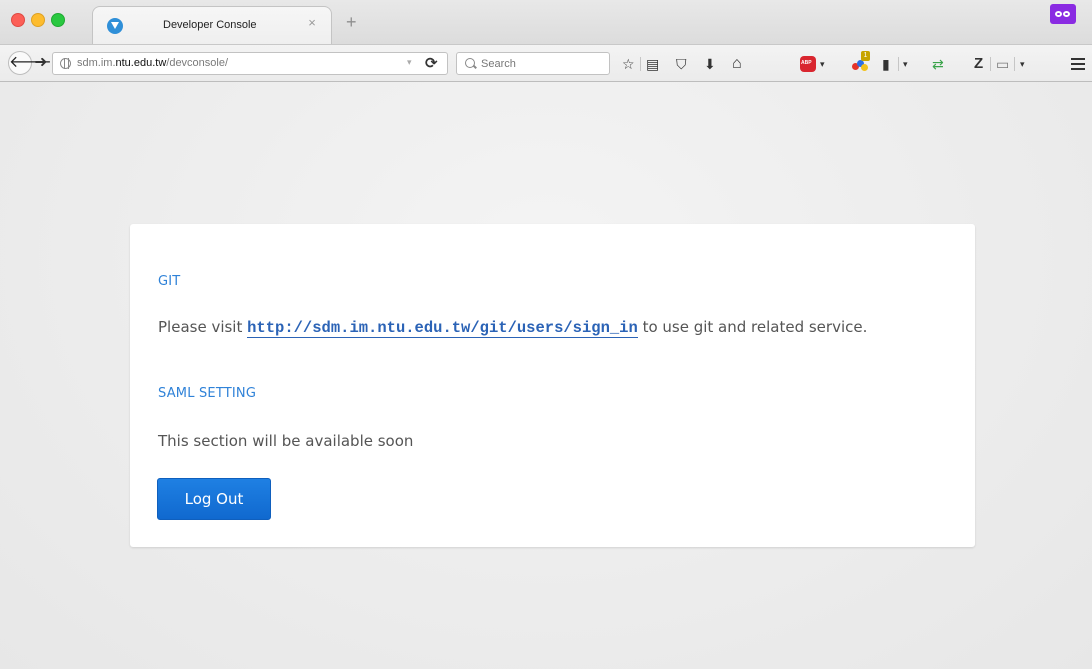  Describe the element at coordinates (207, 393) in the screenshot. I see `saml-heading: SAML SETTING` at that location.